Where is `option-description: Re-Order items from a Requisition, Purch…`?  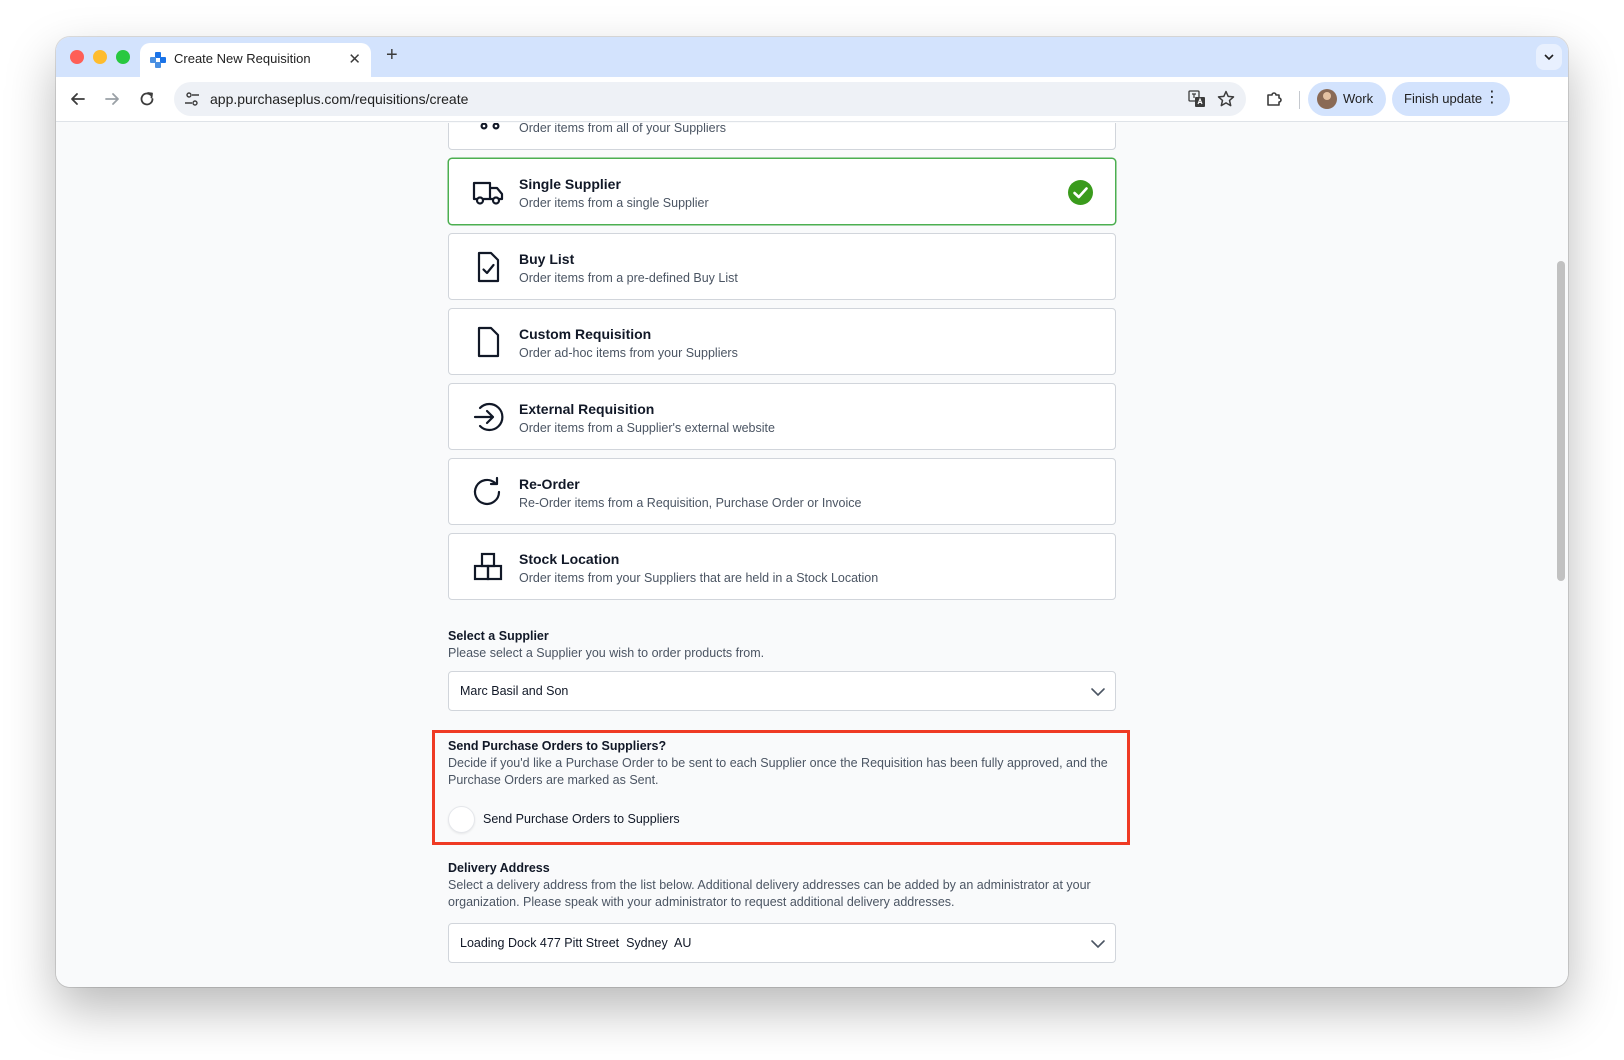 option-description: Re-Order items from a Requisition, Purch… is located at coordinates (690, 503).